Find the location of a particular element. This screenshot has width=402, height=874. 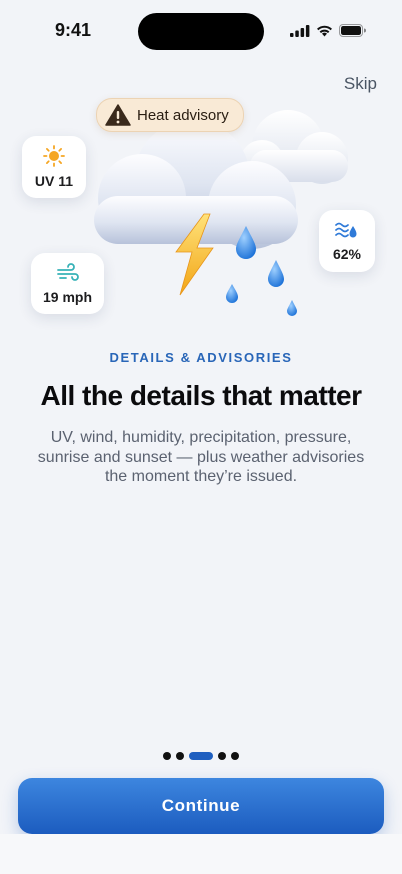

continue-button: Continue is located at coordinates (201, 806).